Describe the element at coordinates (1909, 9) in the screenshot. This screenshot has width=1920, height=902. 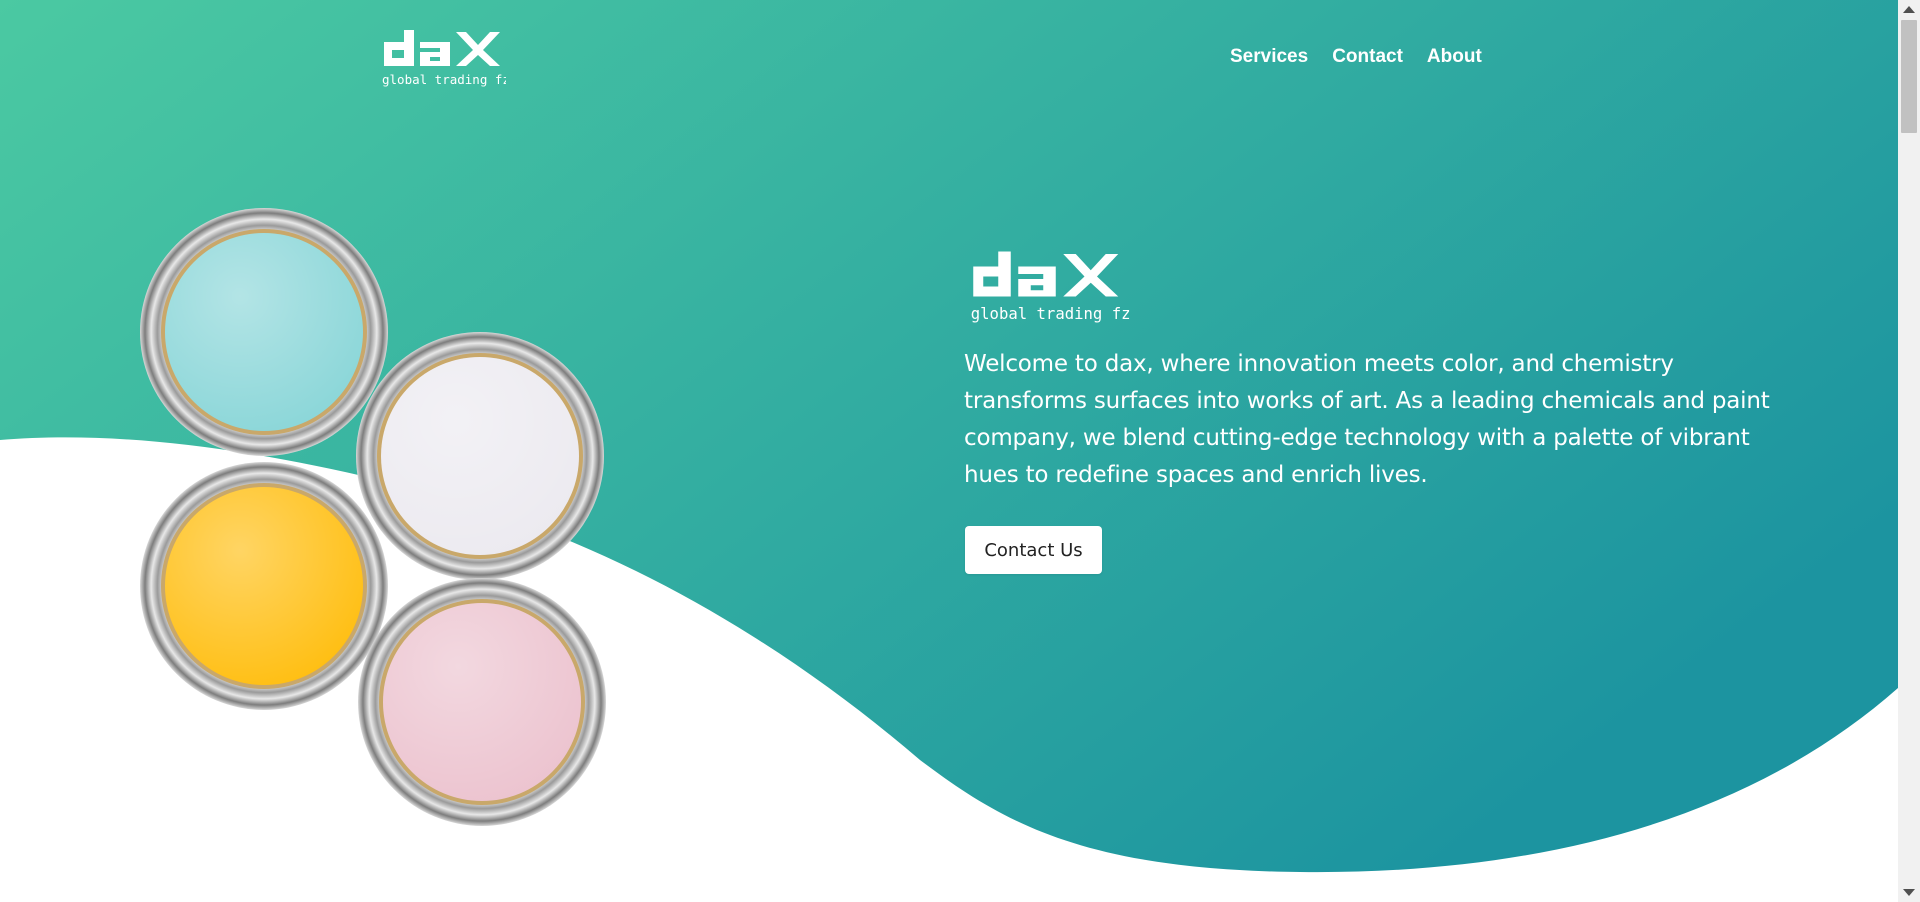
I see `scroll-up-arrow-icon` at that location.